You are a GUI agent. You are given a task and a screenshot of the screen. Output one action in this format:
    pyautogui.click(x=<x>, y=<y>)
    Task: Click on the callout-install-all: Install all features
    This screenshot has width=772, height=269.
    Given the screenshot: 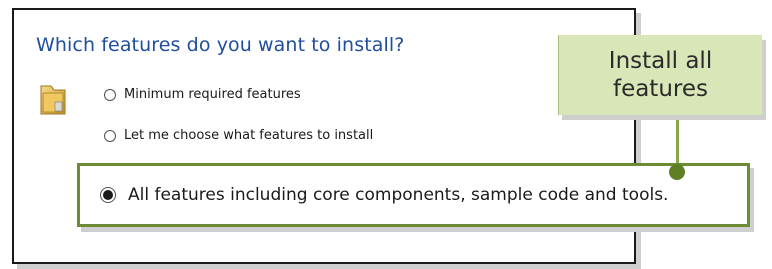 What is the action you would take?
    pyautogui.click(x=660, y=75)
    